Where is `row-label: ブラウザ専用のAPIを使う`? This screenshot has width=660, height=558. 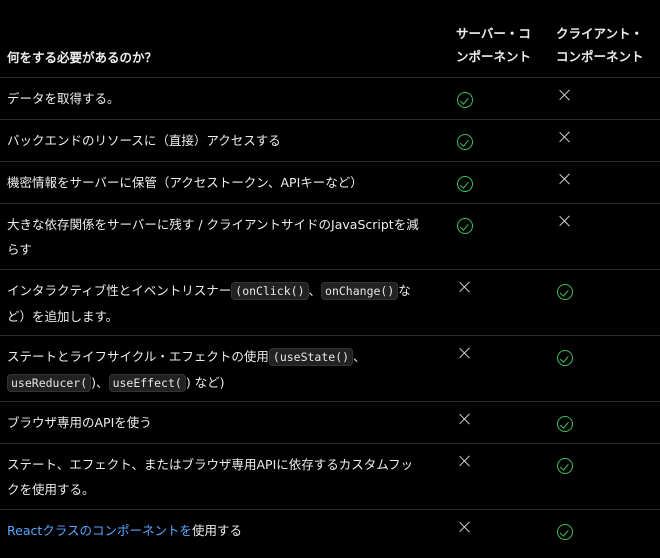
row-label: ブラウザ専用のAPIを使う is located at coordinates (79, 422).